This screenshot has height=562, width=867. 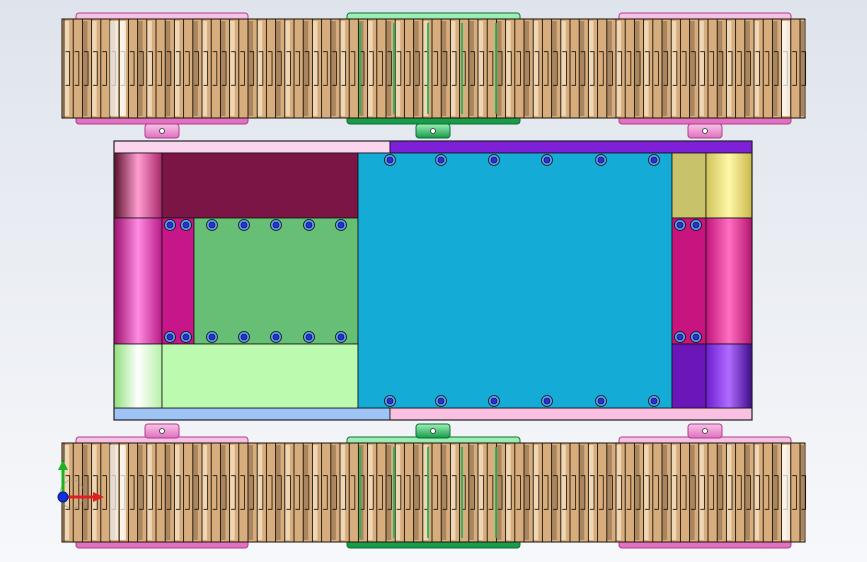 What do you see at coordinates (138, 185) in the screenshot?
I see `left-tube-top` at bounding box center [138, 185].